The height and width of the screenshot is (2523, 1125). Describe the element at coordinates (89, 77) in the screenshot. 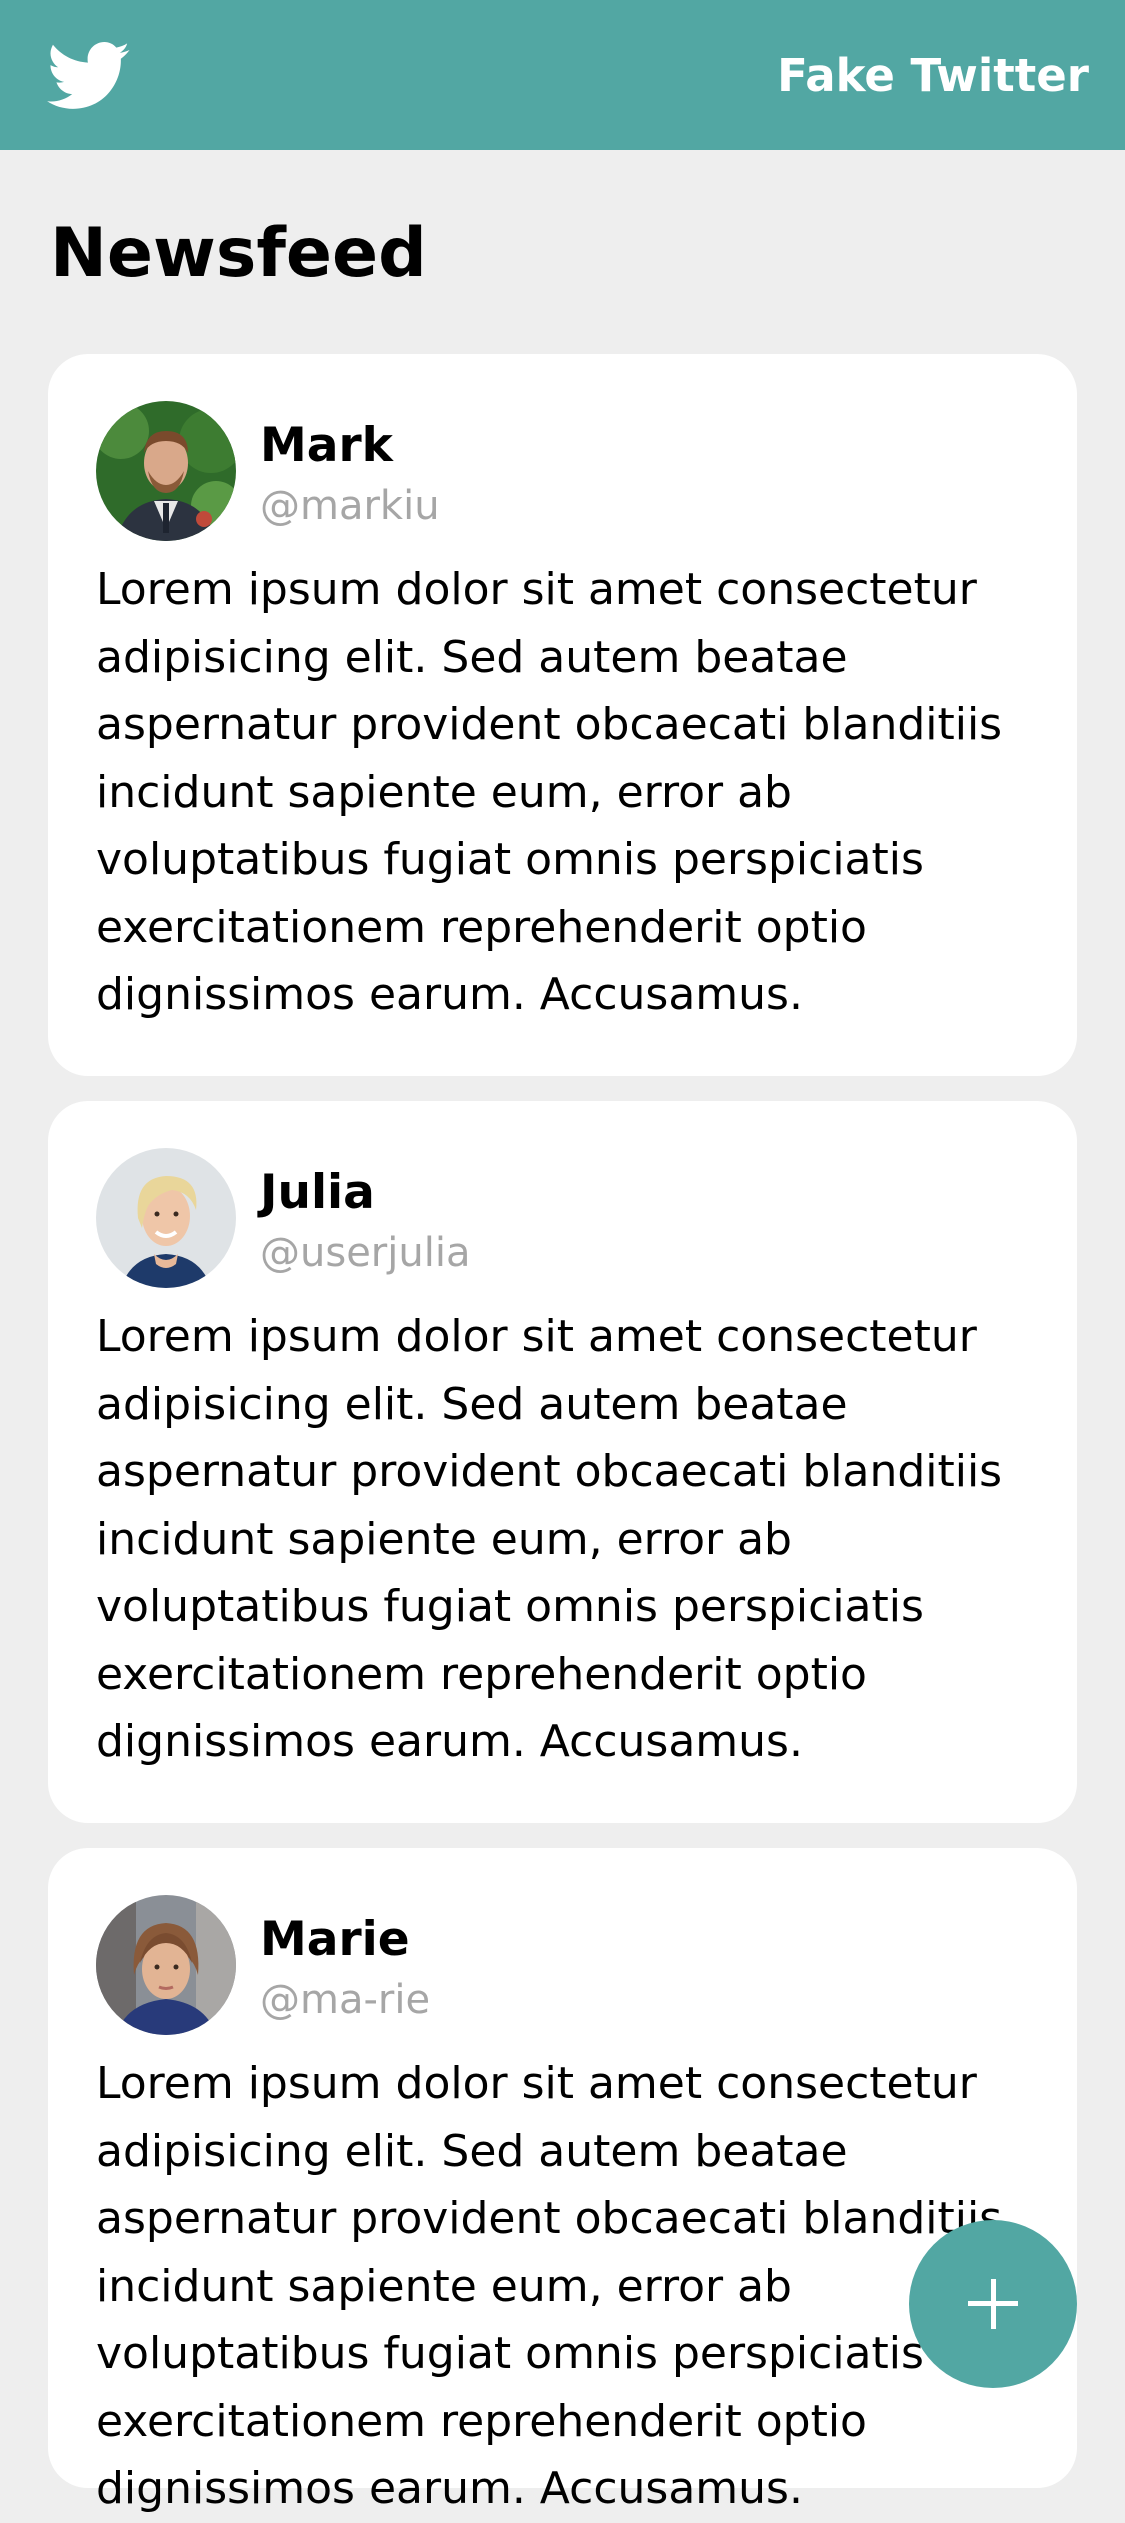

I see `twitter-bird-icon` at that location.